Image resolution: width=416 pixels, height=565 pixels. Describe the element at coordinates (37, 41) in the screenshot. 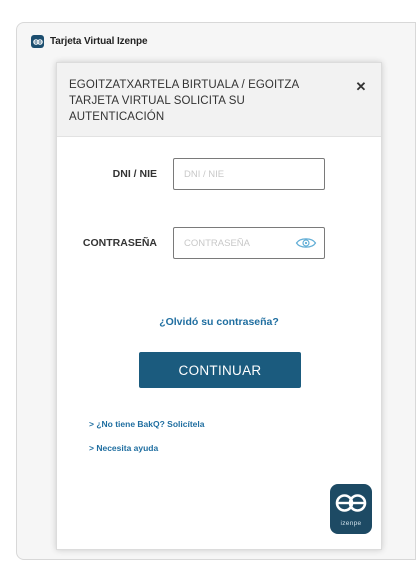

I see `izenpe-app-icon` at that location.